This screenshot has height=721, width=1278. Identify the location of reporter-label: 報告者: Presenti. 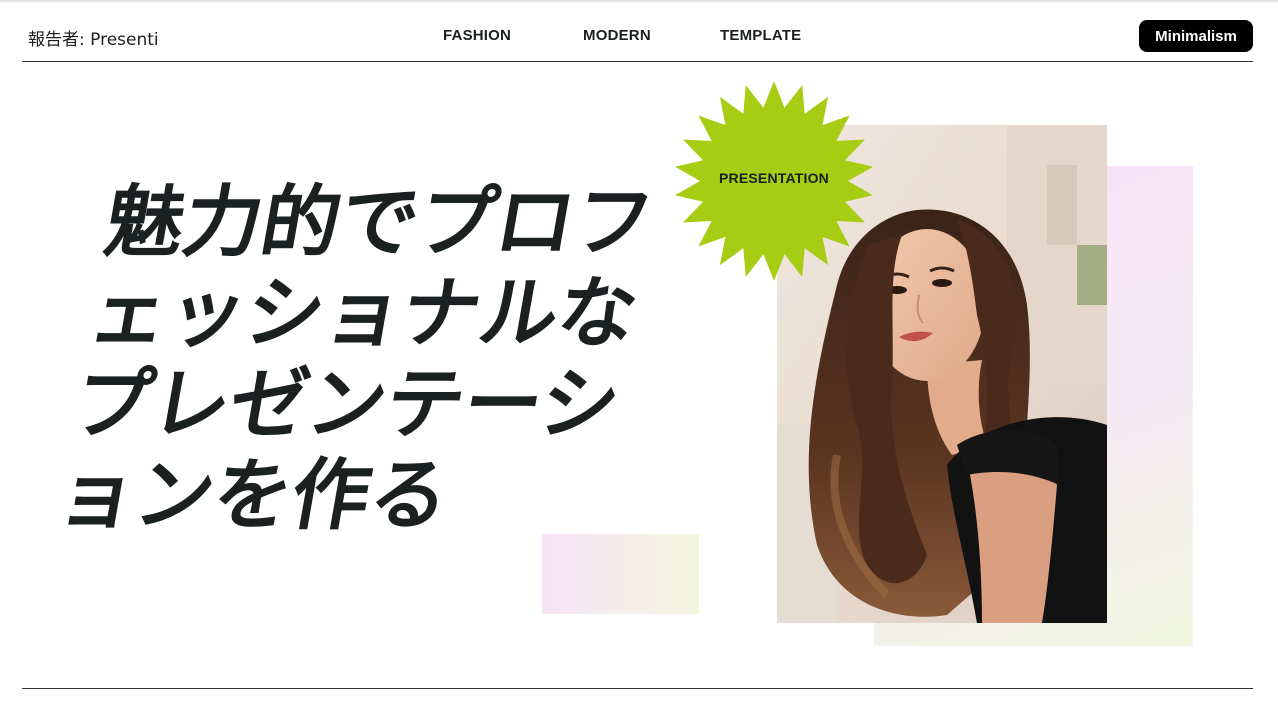
(93, 40).